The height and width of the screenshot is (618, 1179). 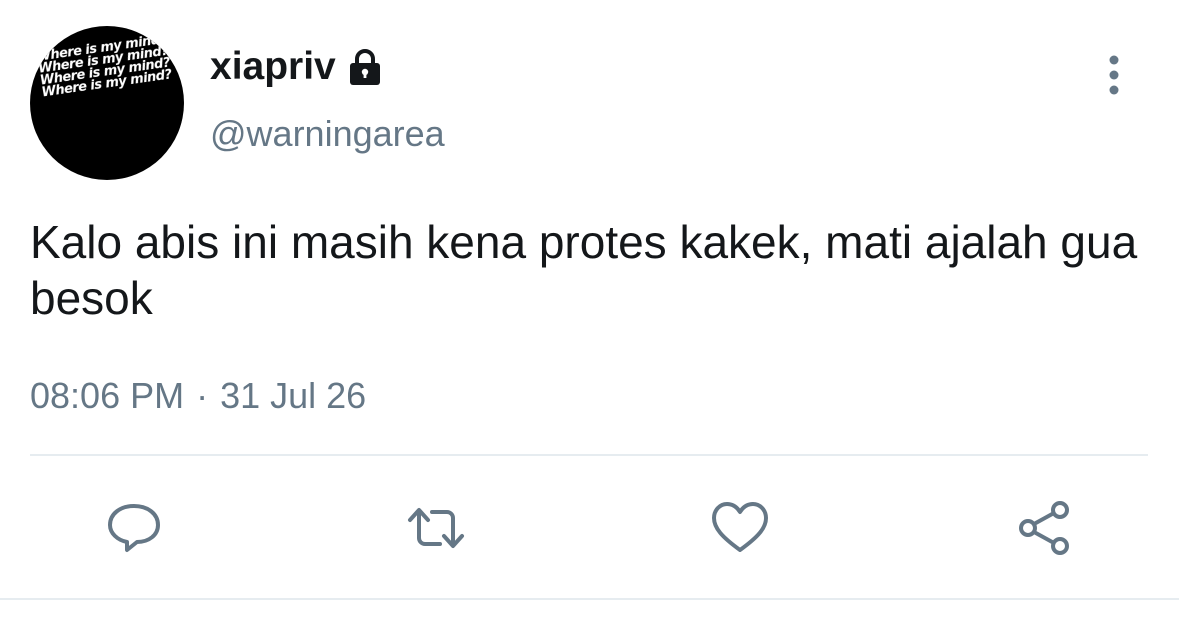 I want to click on like-button, so click(x=740, y=528).